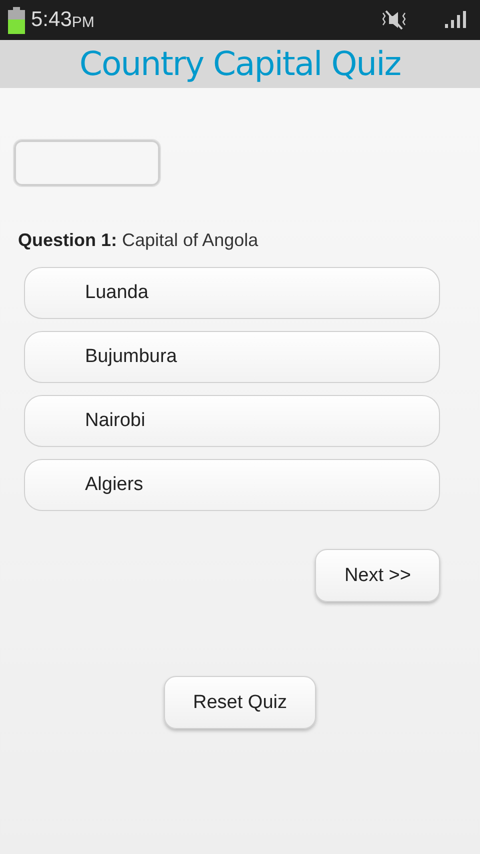  What do you see at coordinates (16, 20) in the screenshot?
I see `battery-icon` at bounding box center [16, 20].